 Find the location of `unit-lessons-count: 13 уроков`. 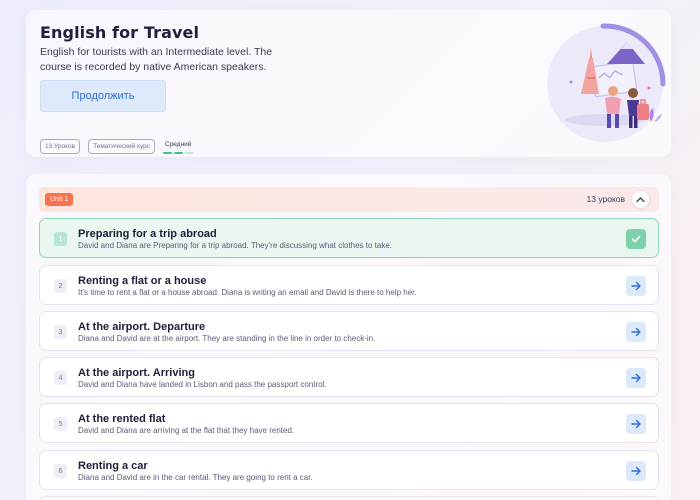

unit-lessons-count: 13 уроков is located at coordinates (605, 199).